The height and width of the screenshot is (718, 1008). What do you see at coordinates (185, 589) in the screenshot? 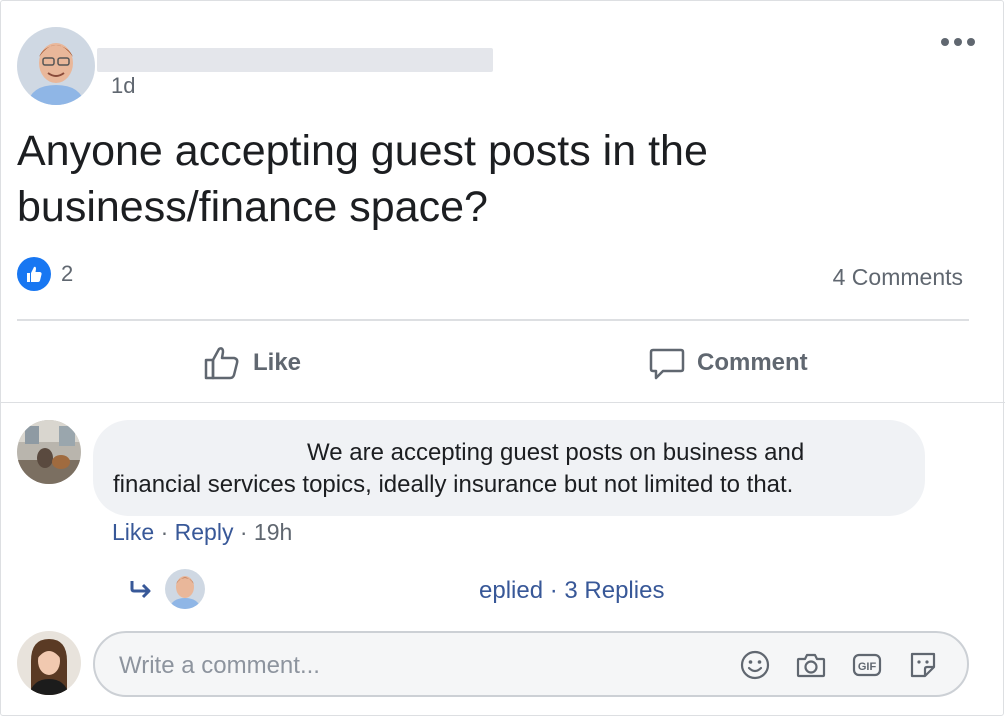
I see `reply-author-avatar` at bounding box center [185, 589].